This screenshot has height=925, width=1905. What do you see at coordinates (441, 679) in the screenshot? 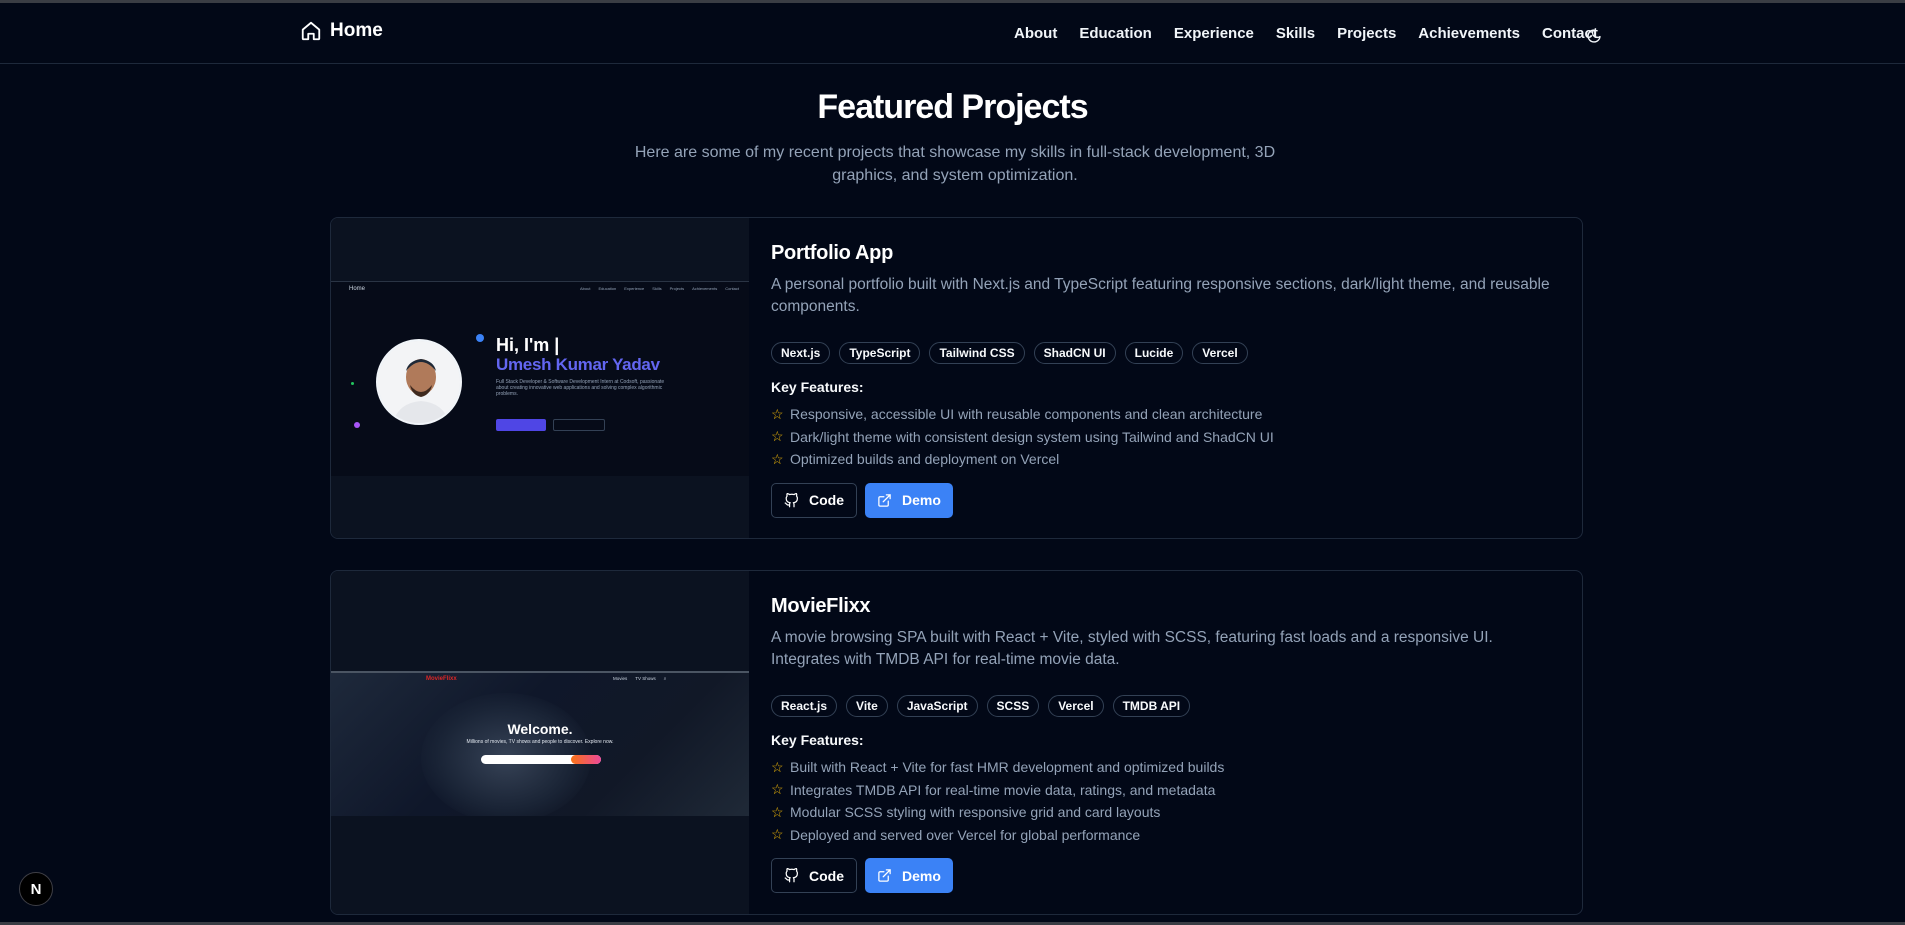
I see `preview-logo: MovieFlixx` at bounding box center [441, 679].